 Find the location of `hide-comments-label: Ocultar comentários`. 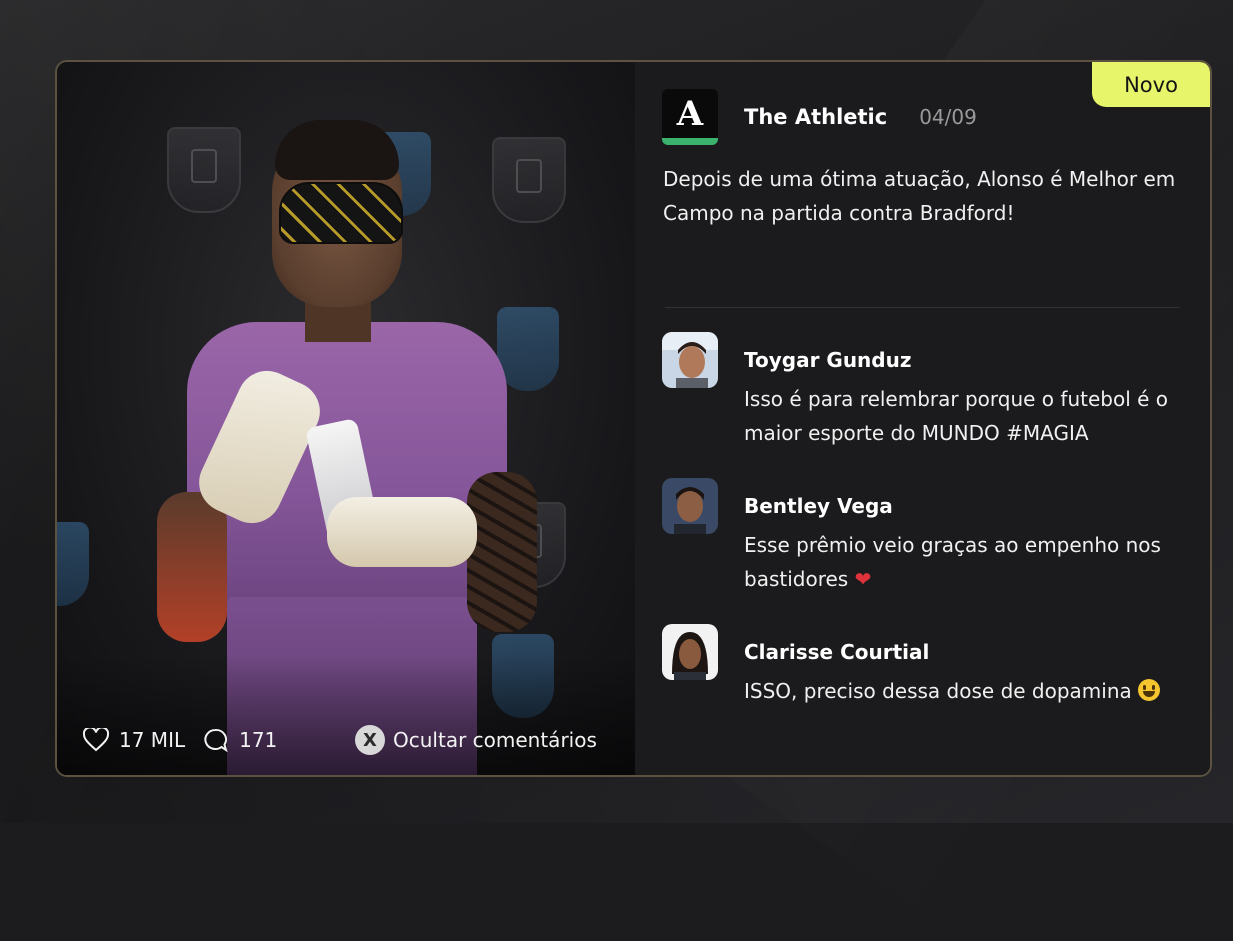

hide-comments-label: Ocultar comentários is located at coordinates (495, 740).